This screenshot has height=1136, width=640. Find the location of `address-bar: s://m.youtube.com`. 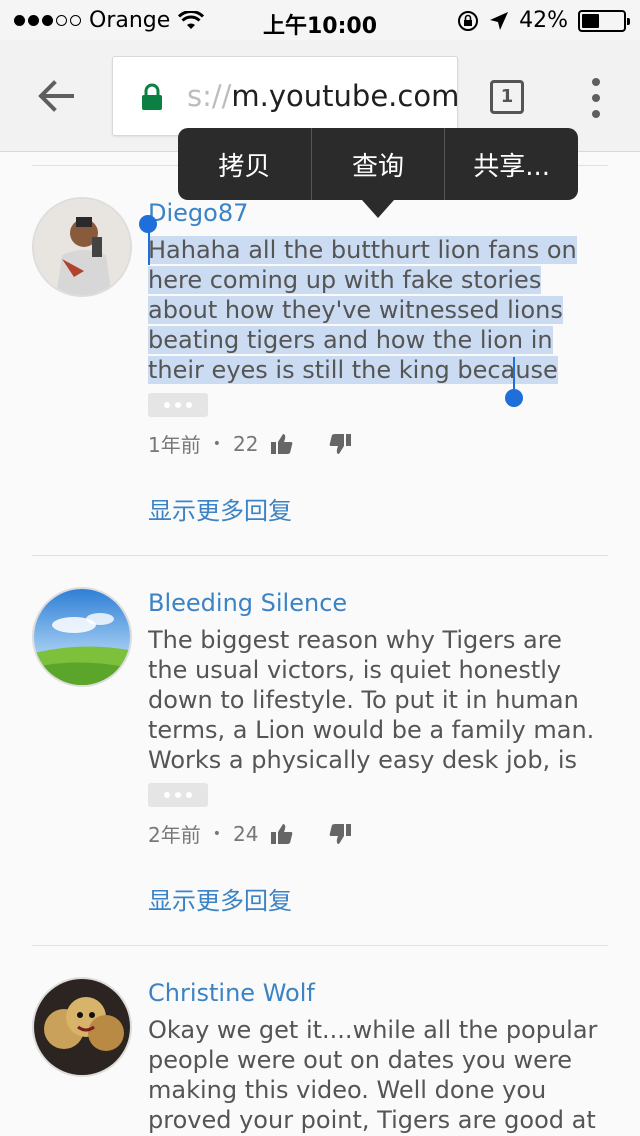

address-bar: s://m.youtube.com is located at coordinates (285, 96).